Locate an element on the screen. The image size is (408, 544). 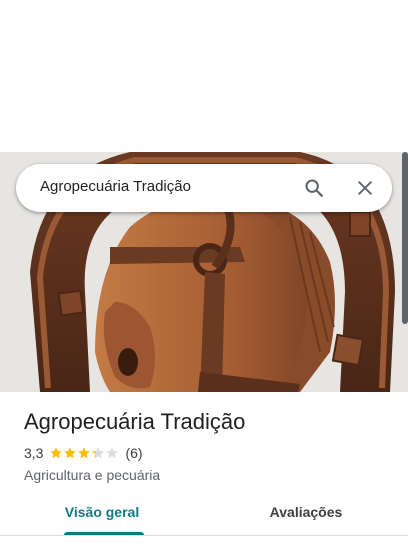
tab-reviews-label: Avaliações is located at coordinates (306, 512).